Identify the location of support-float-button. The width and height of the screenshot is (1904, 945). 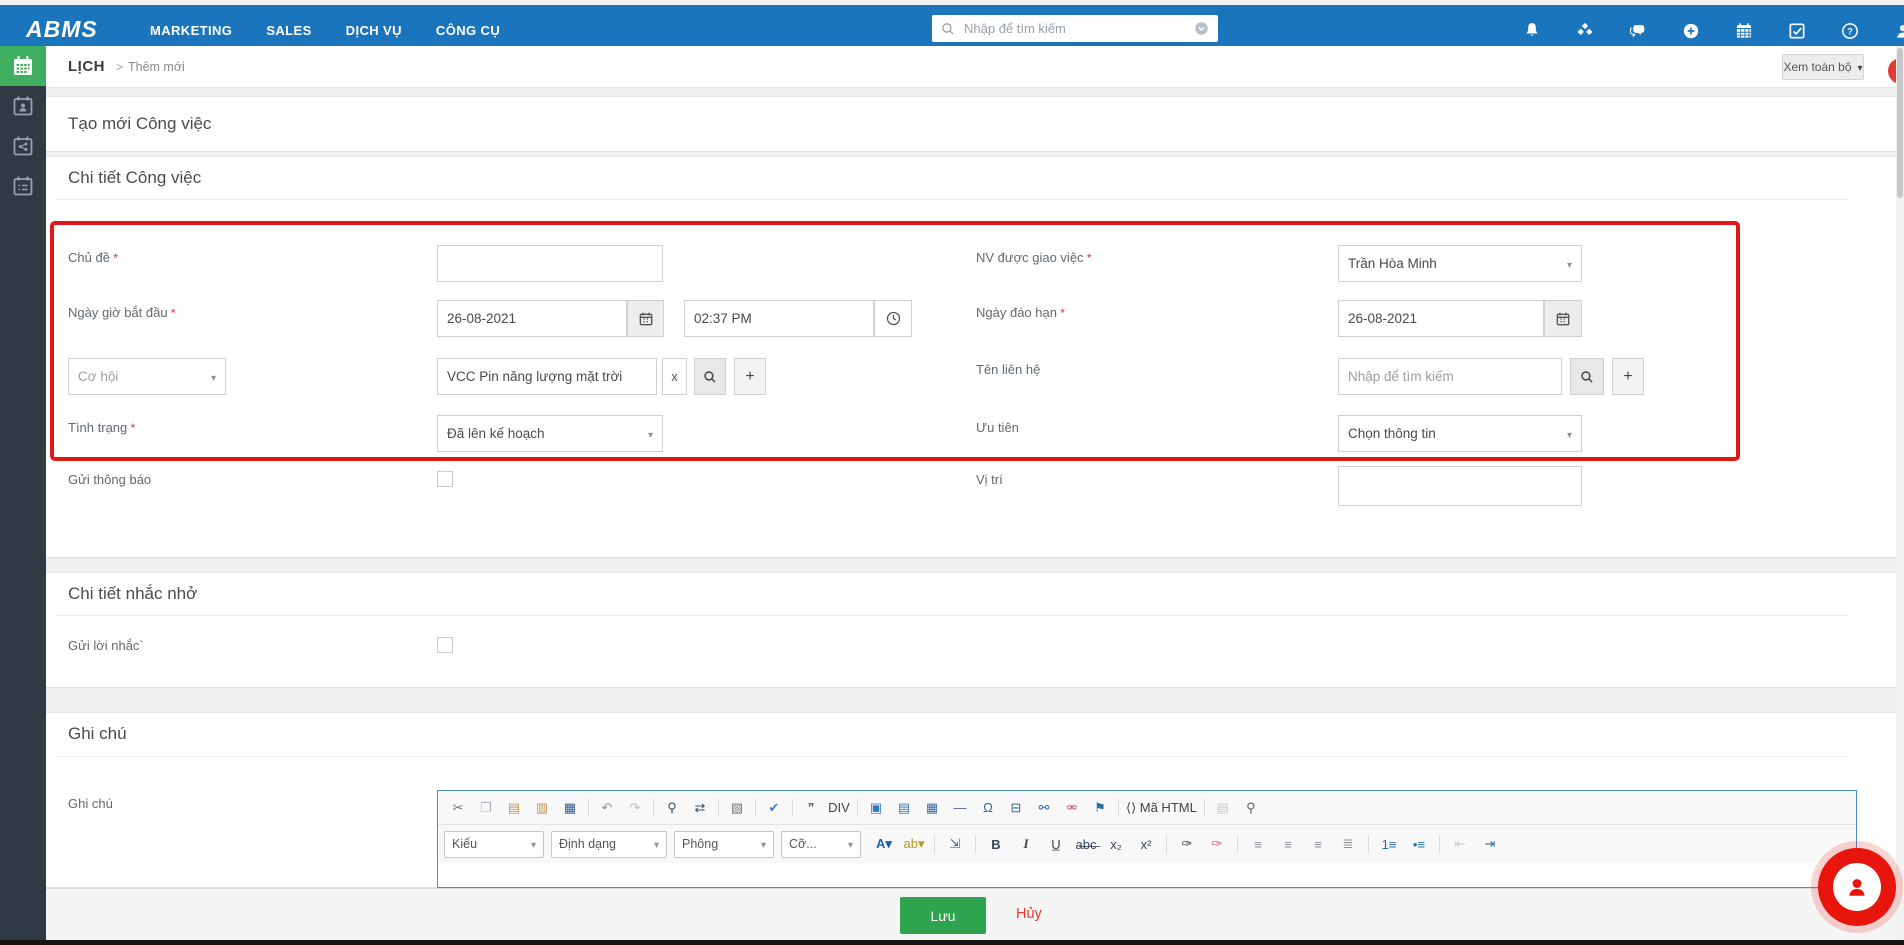
(1857, 887).